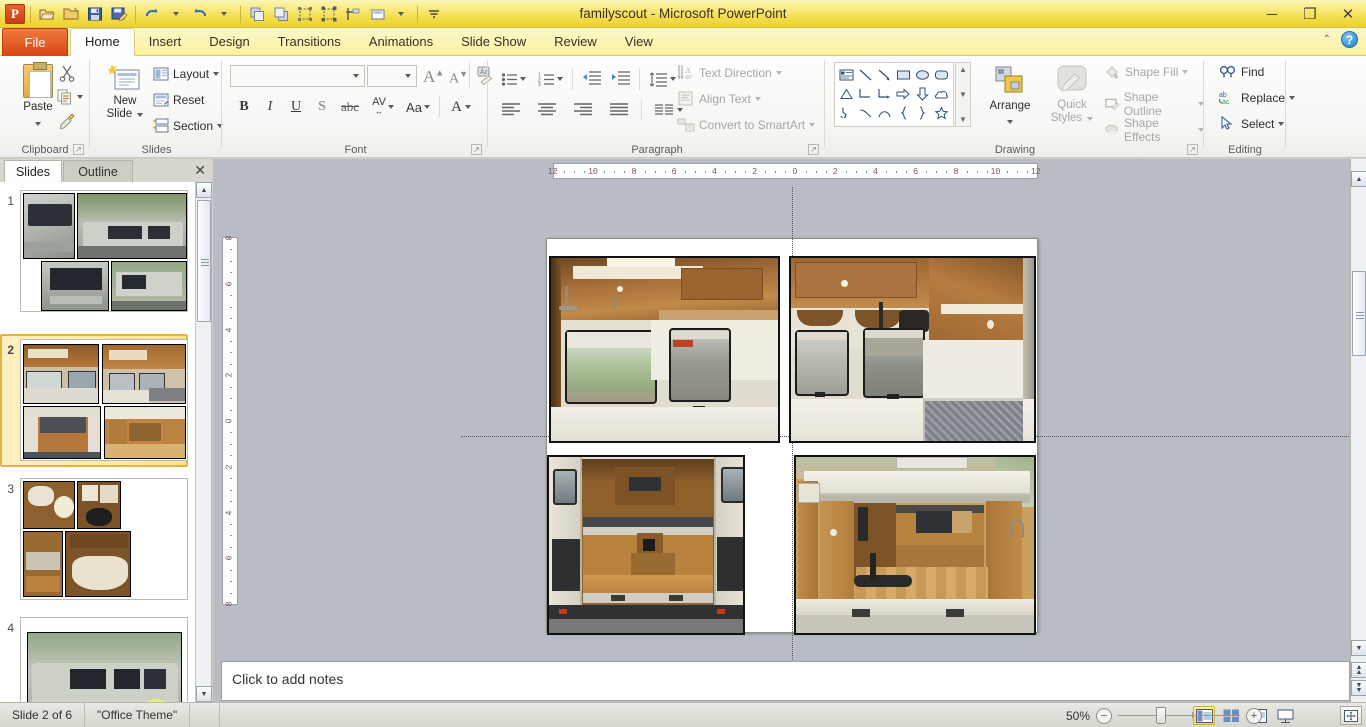 This screenshot has height=727, width=1366. I want to click on text-direction-button: A Text Direction, so click(729, 72).